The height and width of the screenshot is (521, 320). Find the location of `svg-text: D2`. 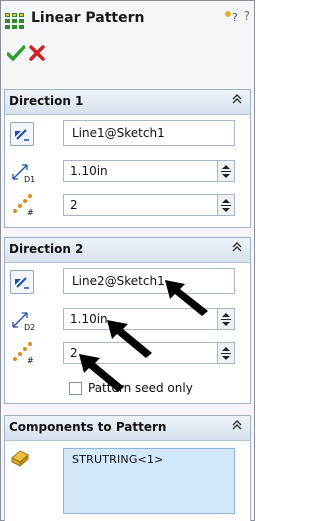

svg-text: D2 is located at coordinates (29, 327).